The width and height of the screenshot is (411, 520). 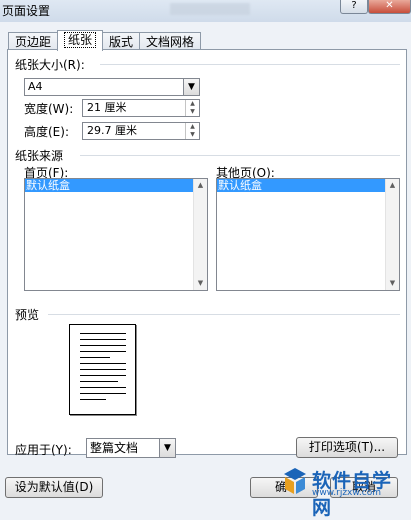 I want to click on tab-paper-label: 纸张, so click(x=80, y=40).